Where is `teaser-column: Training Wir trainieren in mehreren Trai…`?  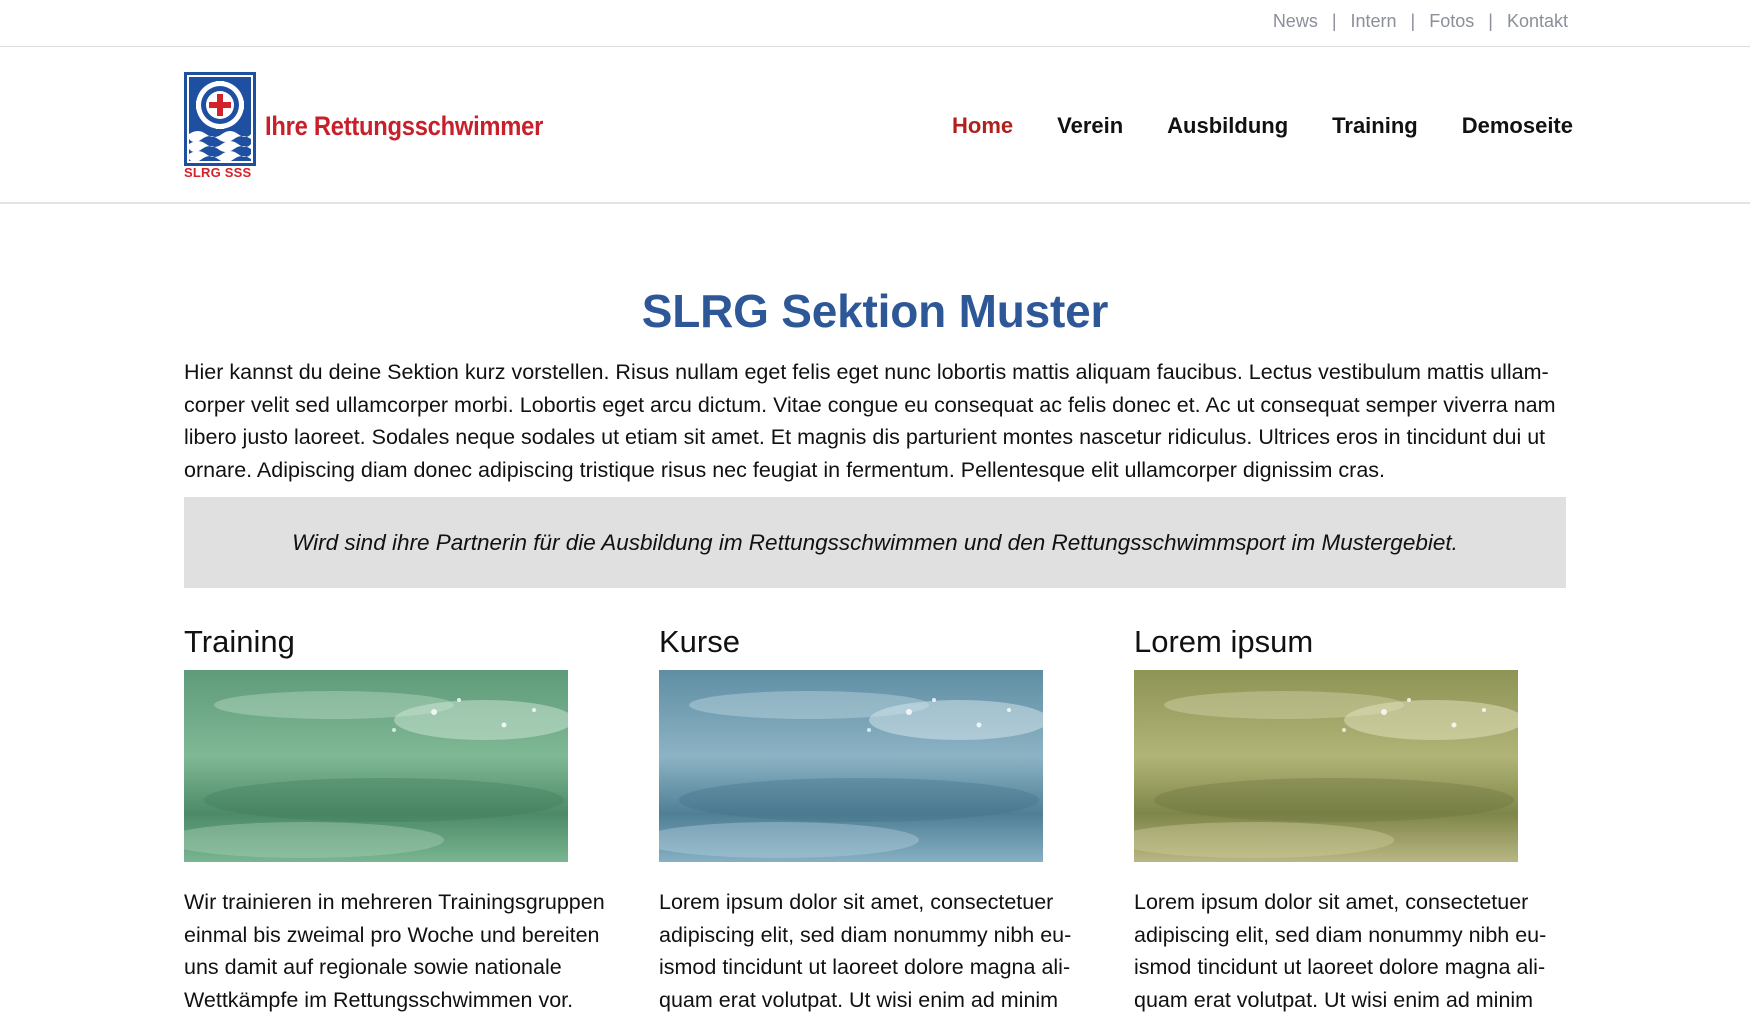
teaser-column: Training Wir trainieren in mehreren Trai… is located at coordinates (399, 820).